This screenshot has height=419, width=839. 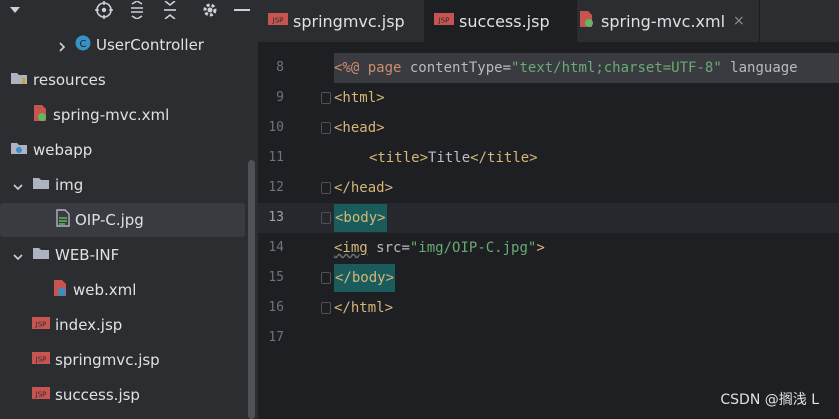 What do you see at coordinates (251, 289) in the screenshot?
I see `tree-scrollbar` at bounding box center [251, 289].